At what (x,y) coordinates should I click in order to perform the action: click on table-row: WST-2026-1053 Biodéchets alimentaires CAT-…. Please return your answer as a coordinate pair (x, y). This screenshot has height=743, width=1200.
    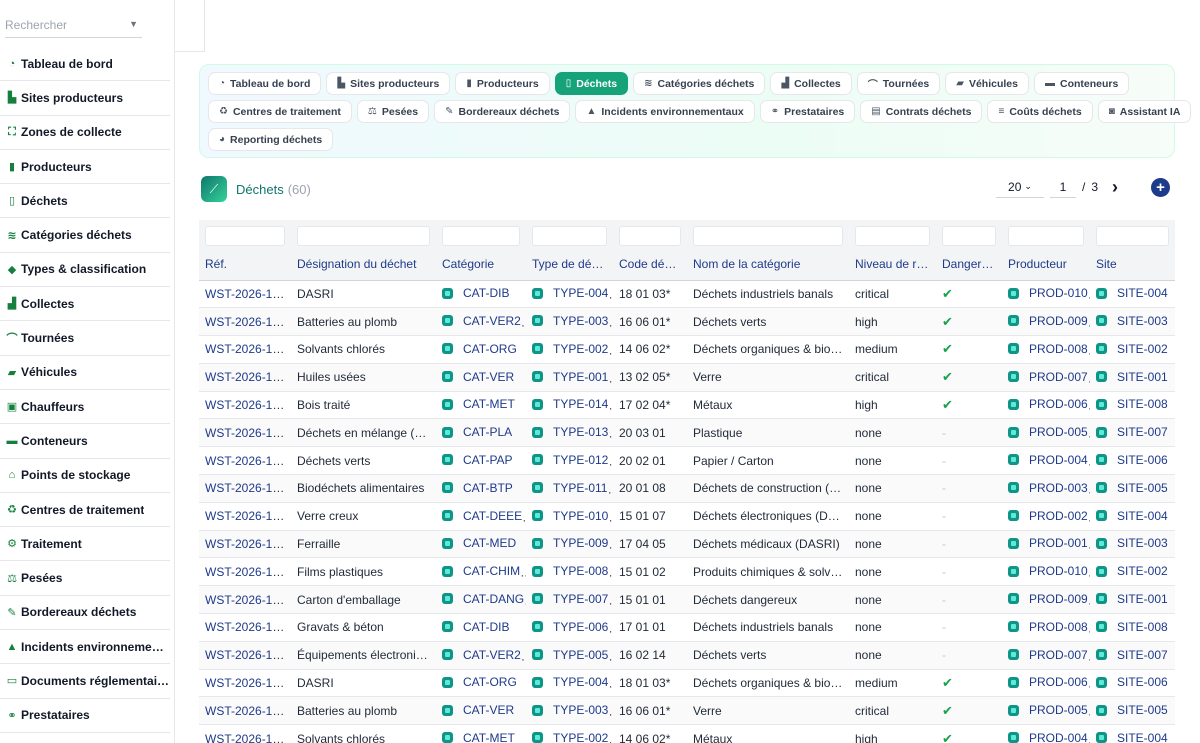
    Looking at the image, I should click on (687, 488).